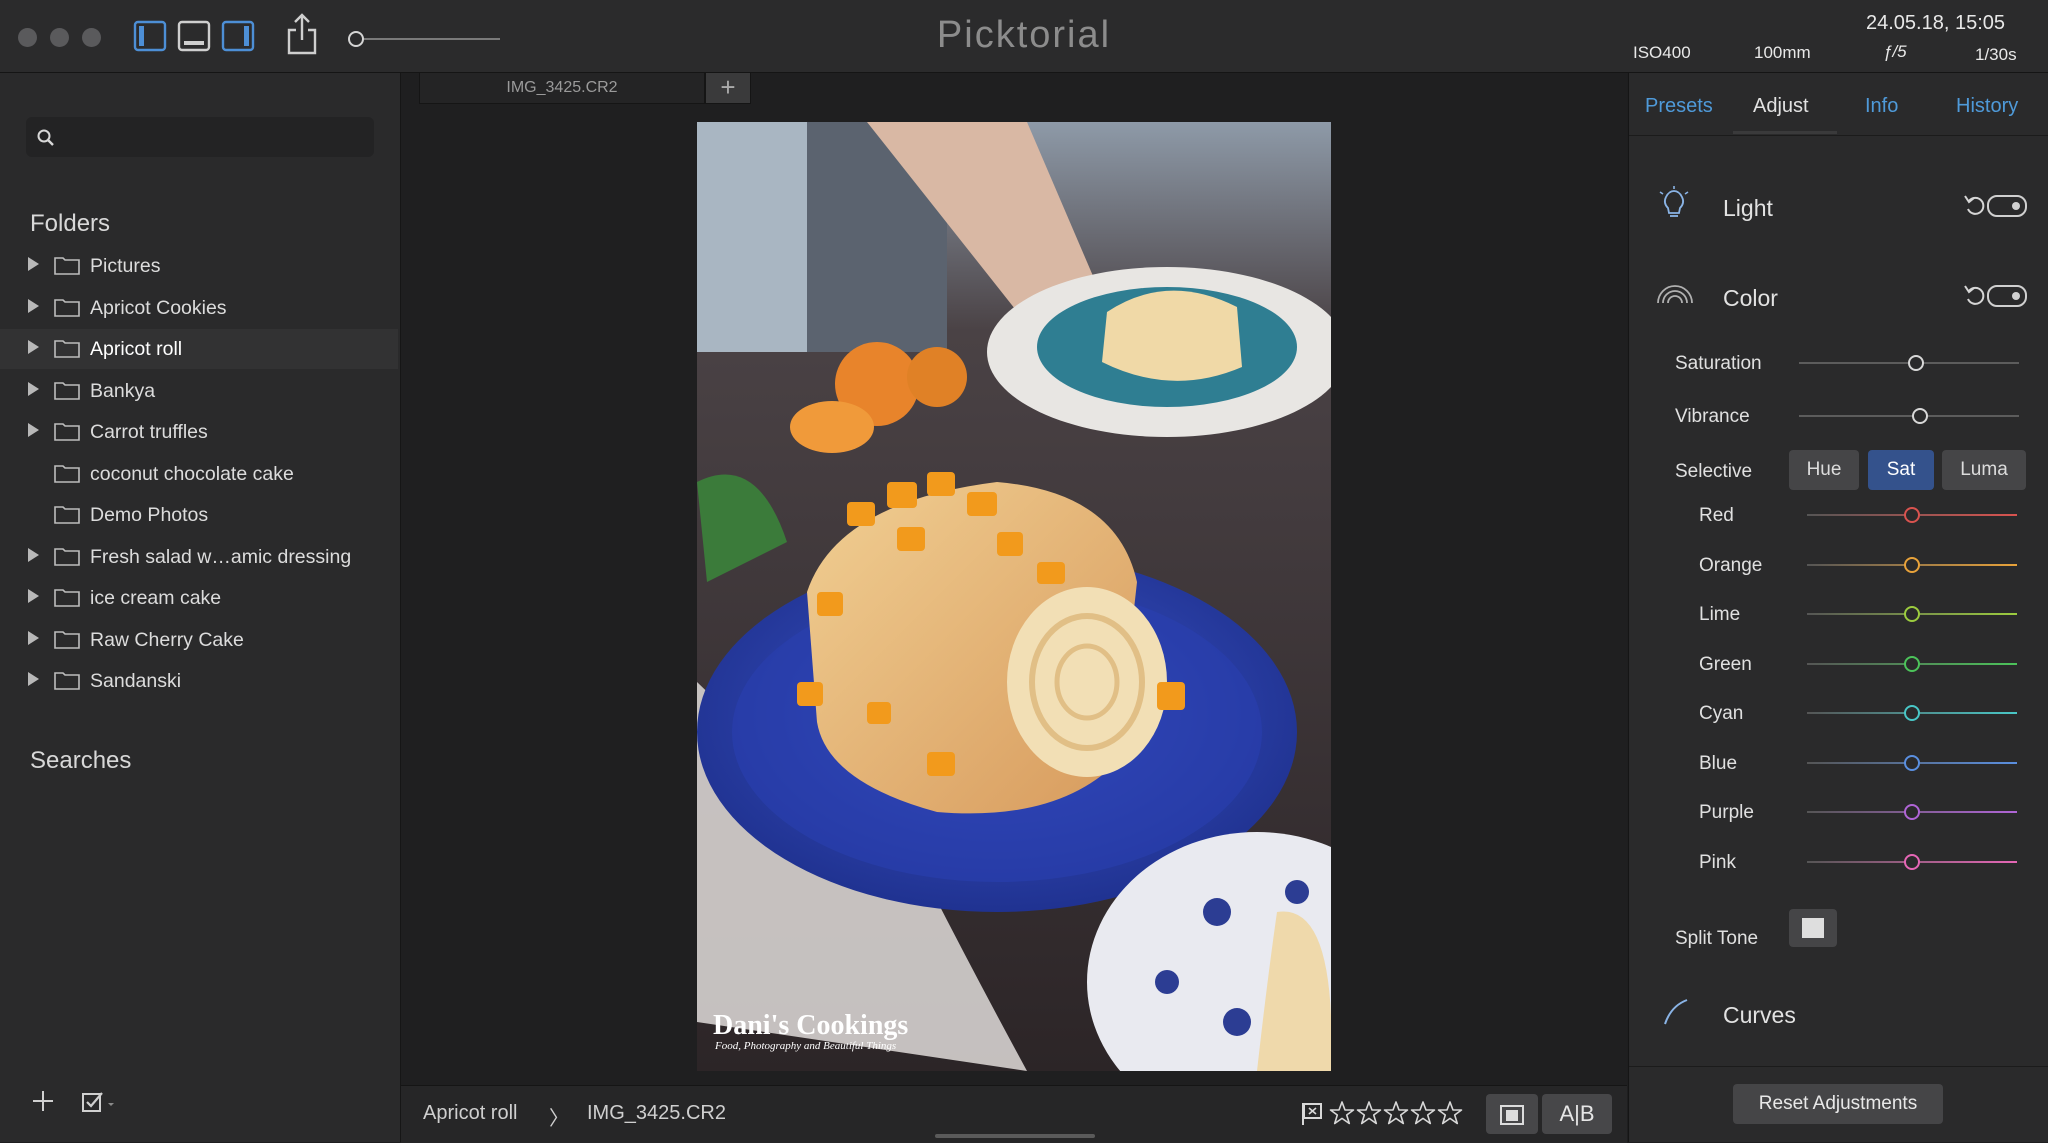 The image size is (2048, 1143). What do you see at coordinates (1813, 928) in the screenshot?
I see `split-tone-swatch-button` at bounding box center [1813, 928].